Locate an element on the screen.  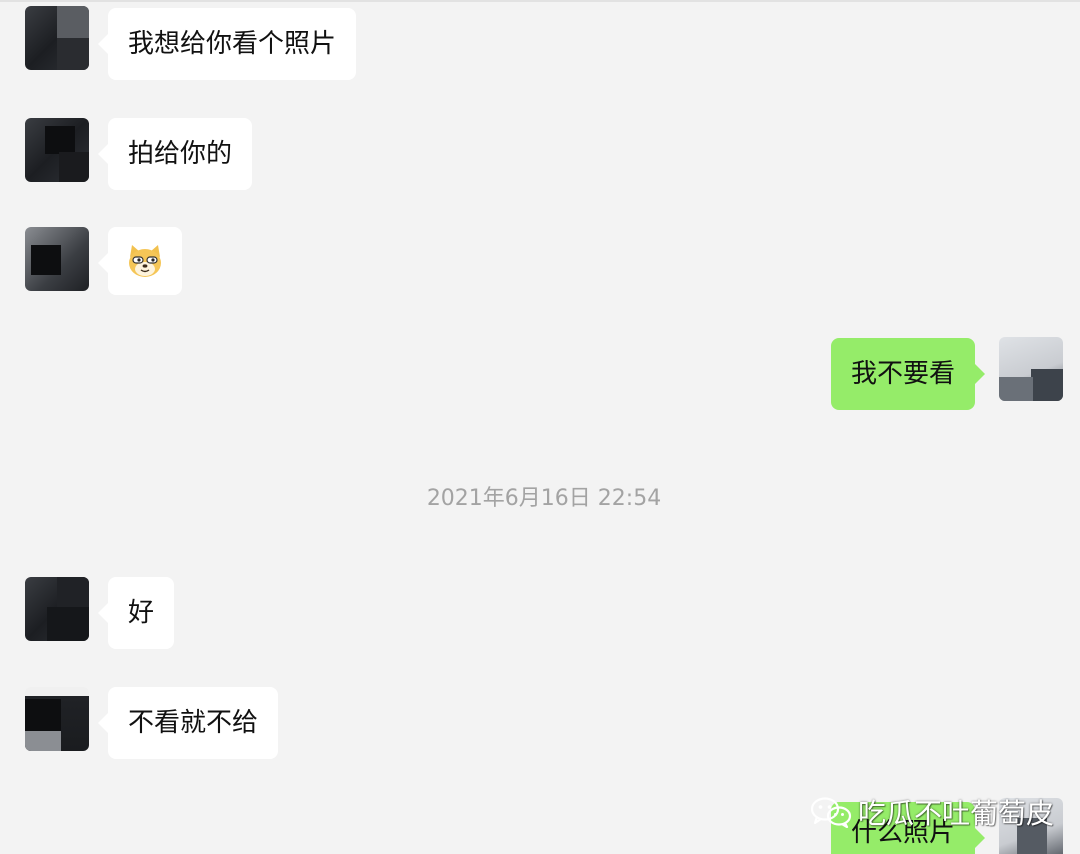
message-bubble: 不看就不给 is located at coordinates (188, 723).